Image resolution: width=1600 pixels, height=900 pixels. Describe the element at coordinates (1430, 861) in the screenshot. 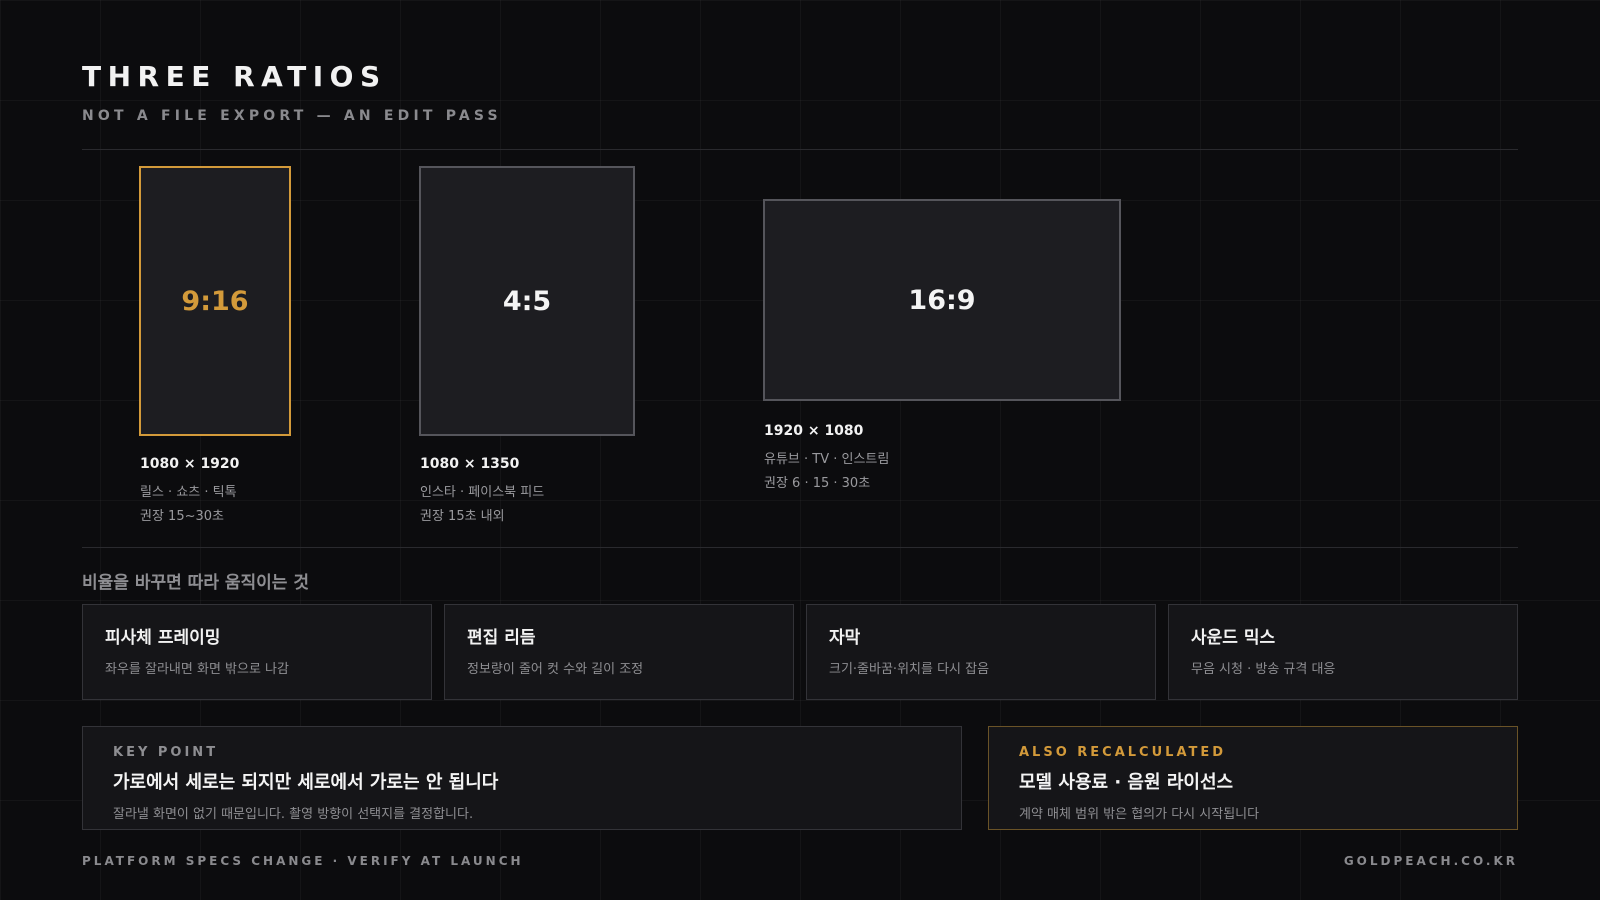

I see `footer-site: GOLDPEACH.CO.KR` at that location.